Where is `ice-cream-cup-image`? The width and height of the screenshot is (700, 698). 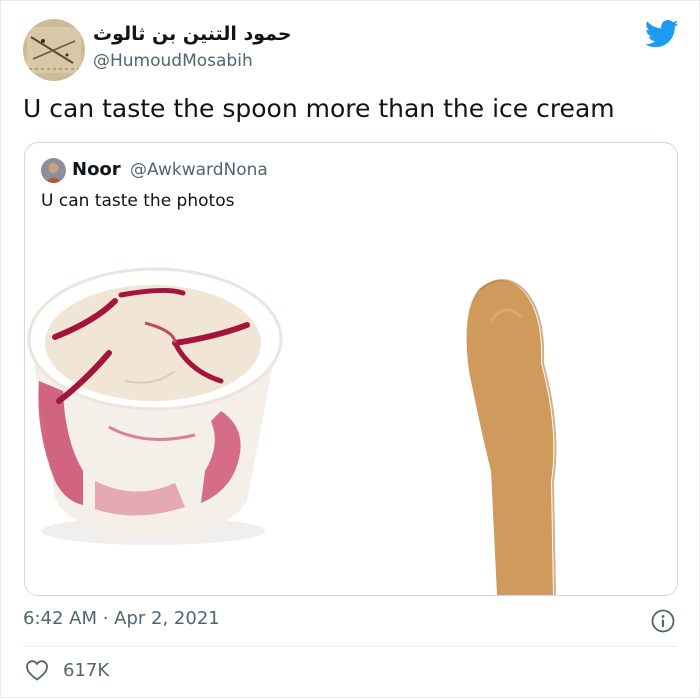 ice-cream-cup-image is located at coordinates (155, 406).